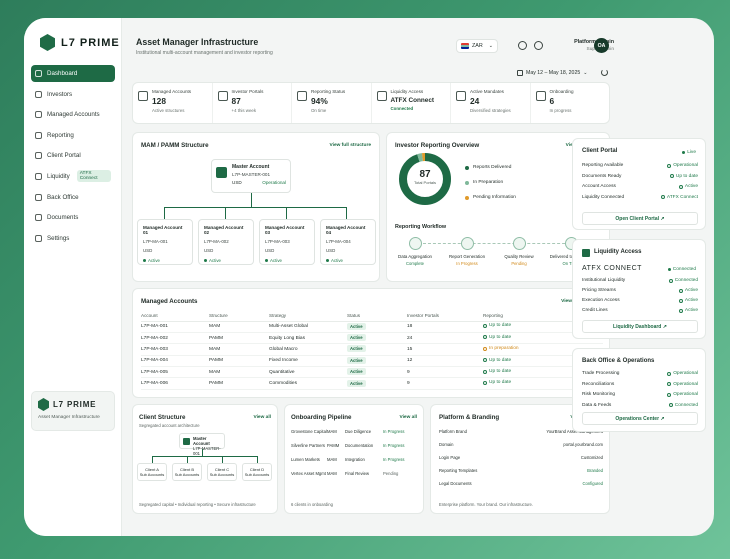  What do you see at coordinates (662, 418) in the screenshot?
I see `external-link-icon: ↗` at bounding box center [662, 418].